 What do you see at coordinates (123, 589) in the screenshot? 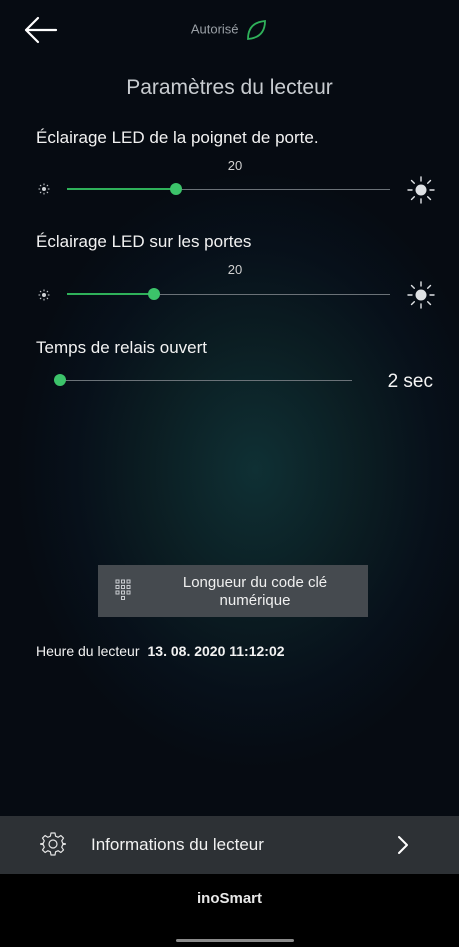
I see `keypad-icon` at bounding box center [123, 589].